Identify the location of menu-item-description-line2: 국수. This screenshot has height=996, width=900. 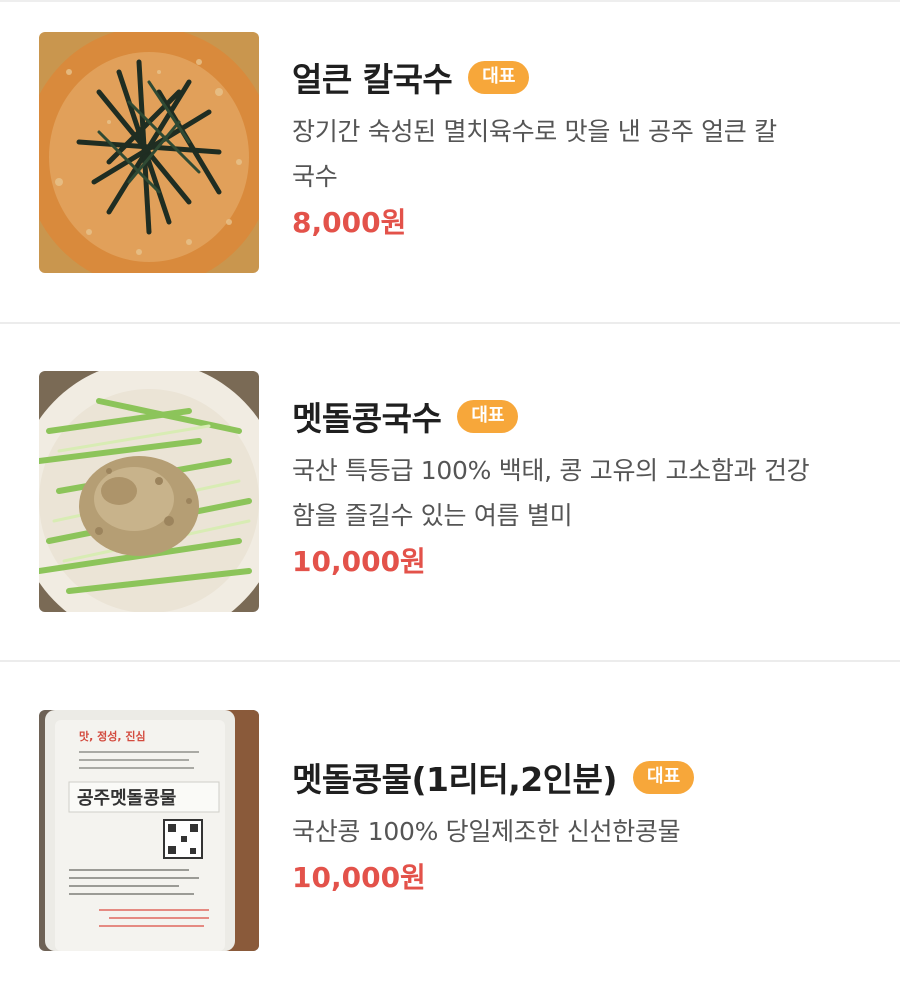
(315, 176).